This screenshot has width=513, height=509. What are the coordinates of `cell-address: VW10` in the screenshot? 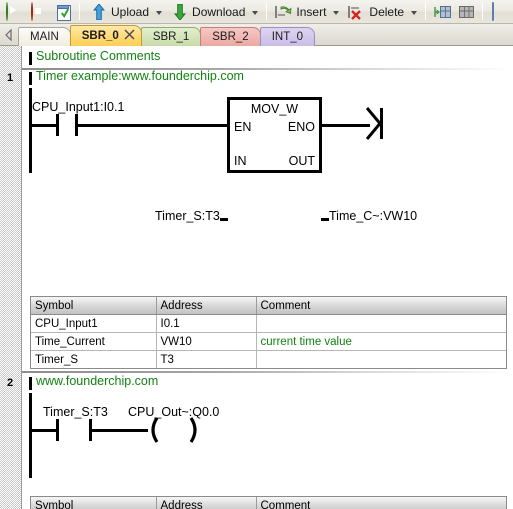 It's located at (206, 341).